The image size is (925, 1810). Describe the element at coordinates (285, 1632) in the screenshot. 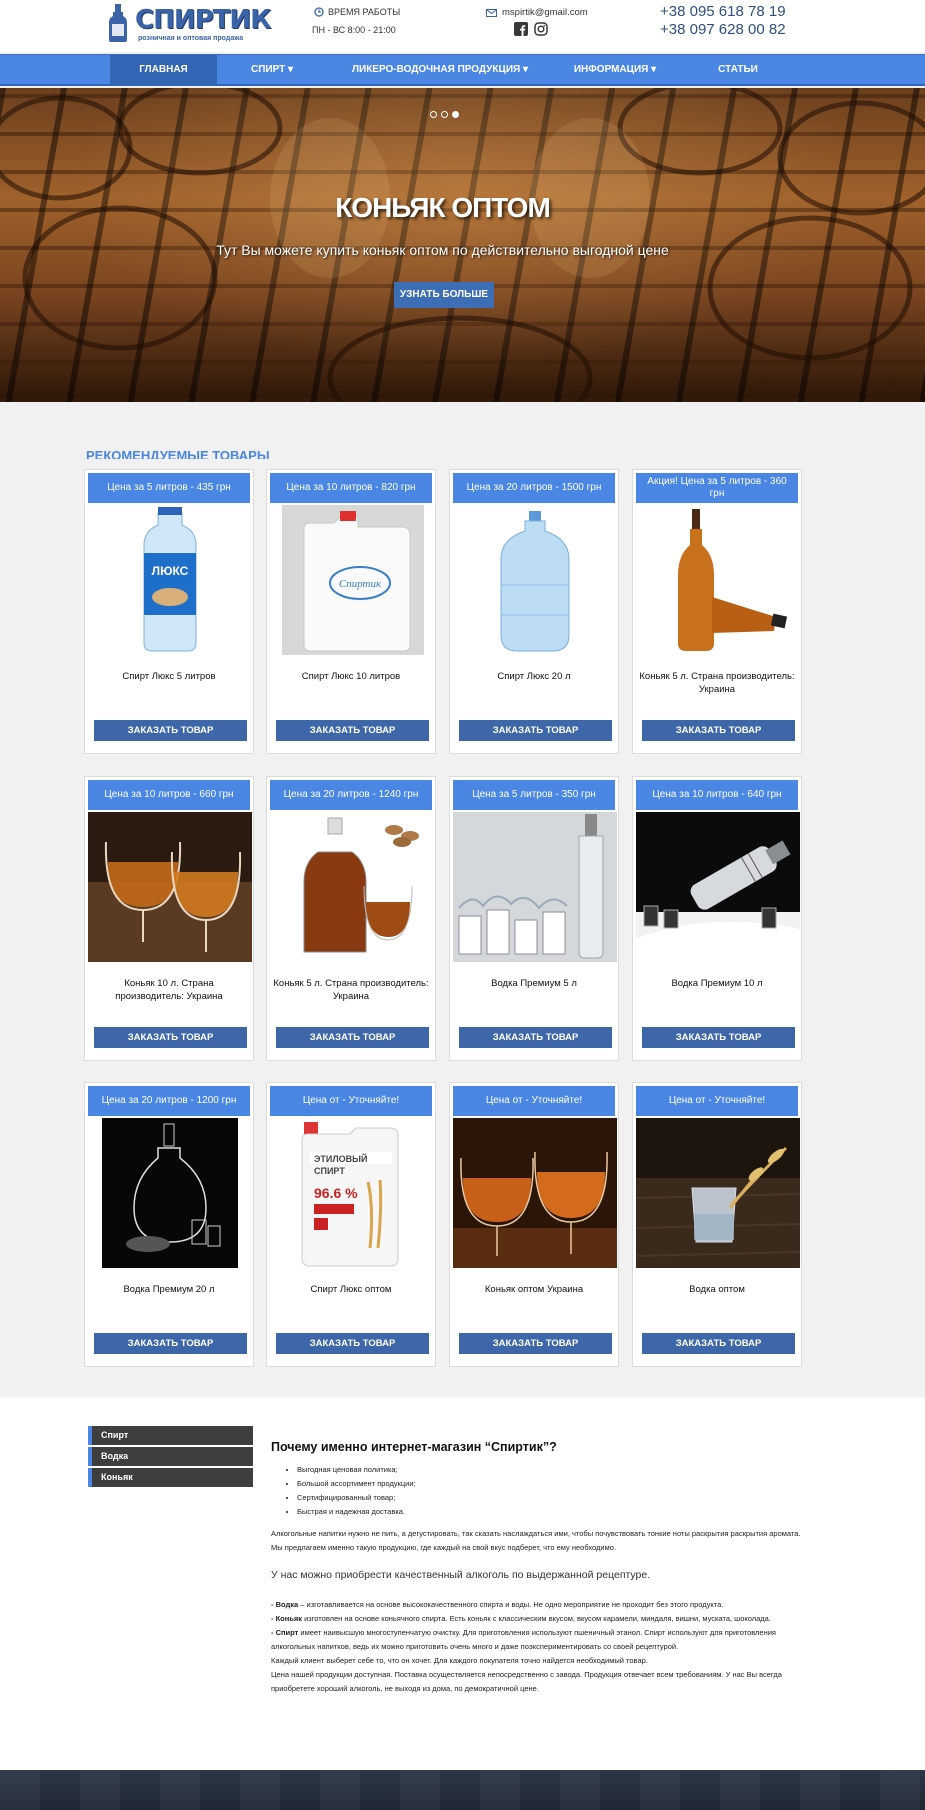

I see `spirit-label: - Спирт` at that location.